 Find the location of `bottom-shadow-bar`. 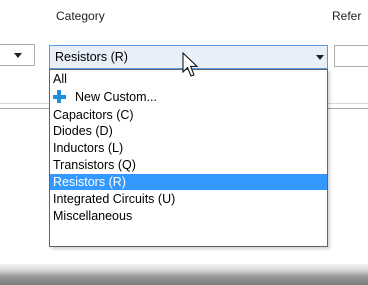

bottom-shadow-bar is located at coordinates (184, 274).